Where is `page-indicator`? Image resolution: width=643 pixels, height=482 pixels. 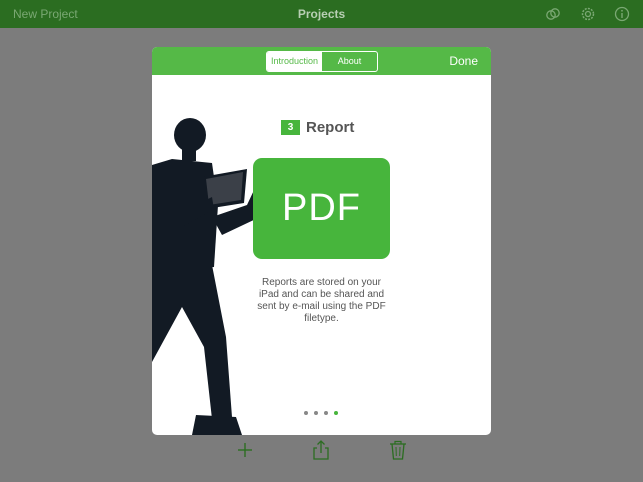
page-indicator is located at coordinates (321, 413).